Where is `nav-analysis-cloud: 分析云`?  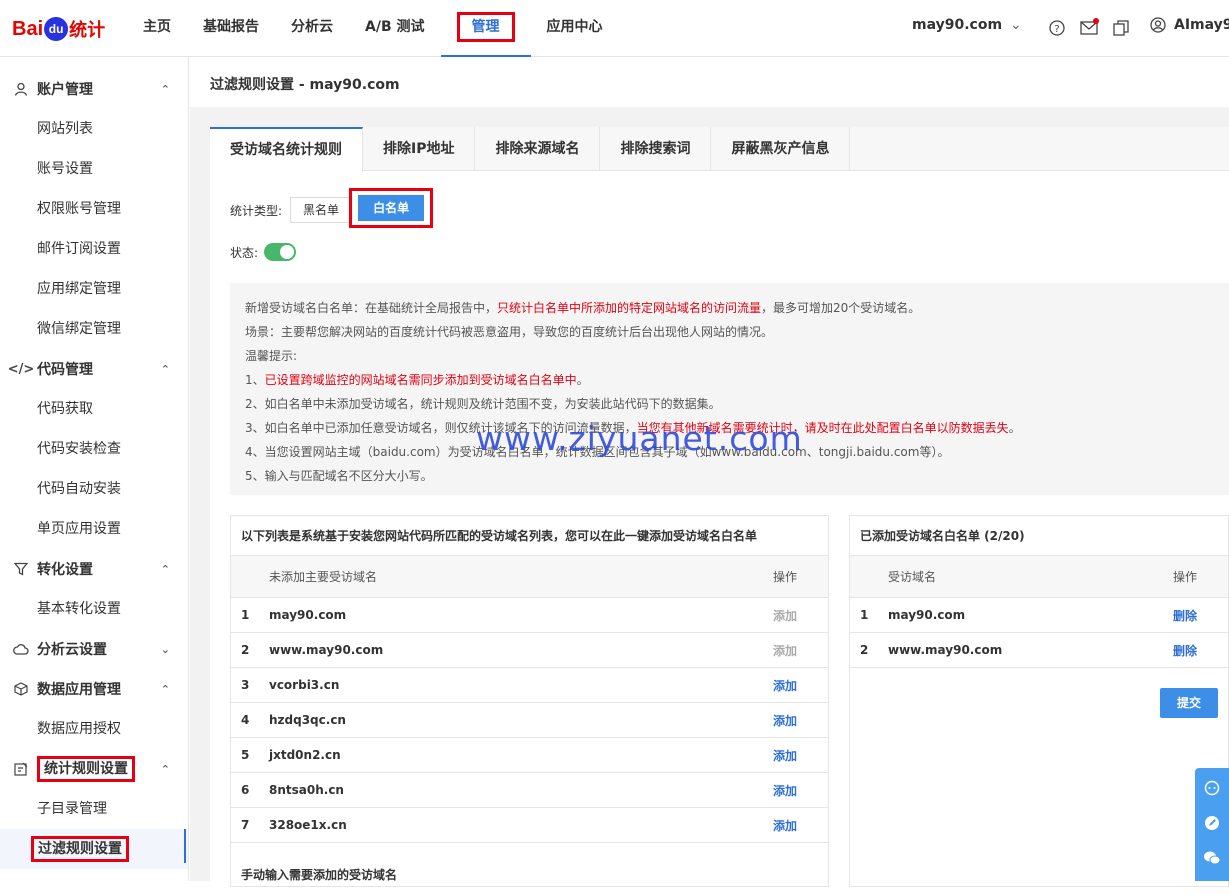
nav-analysis-cloud: 分析云 is located at coordinates (312, 28).